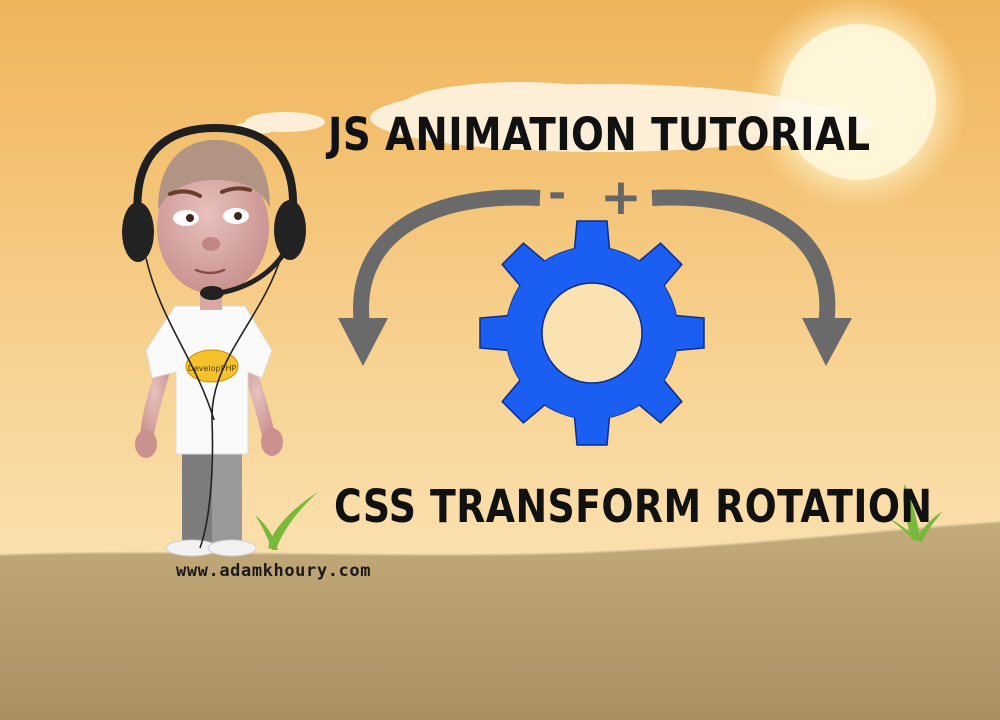  What do you see at coordinates (557, 193) in the screenshot?
I see `minus-symbol: -` at bounding box center [557, 193].